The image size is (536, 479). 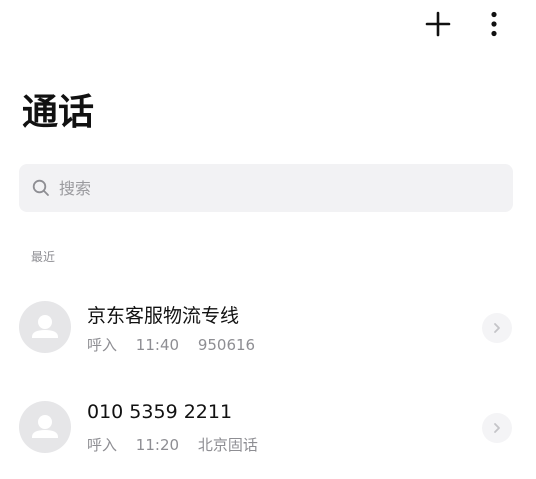 I want to click on more-options-button, so click(x=494, y=24).